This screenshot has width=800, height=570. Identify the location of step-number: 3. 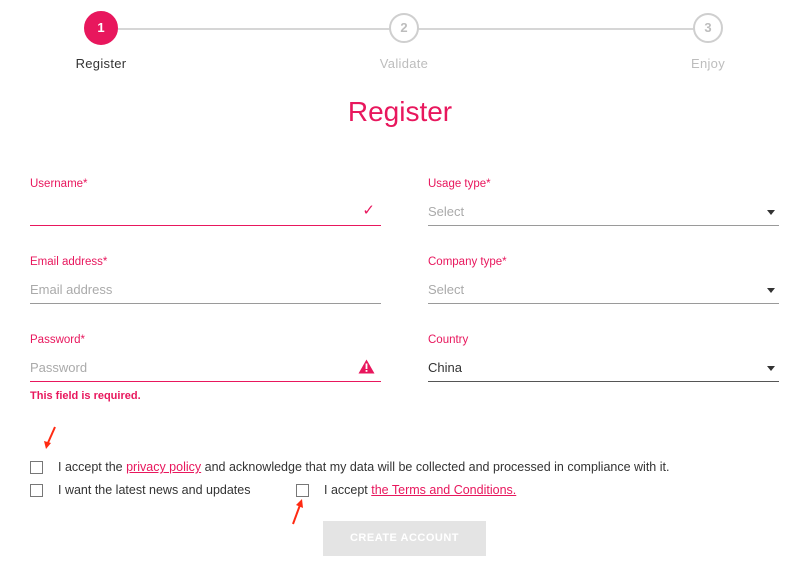
(708, 28).